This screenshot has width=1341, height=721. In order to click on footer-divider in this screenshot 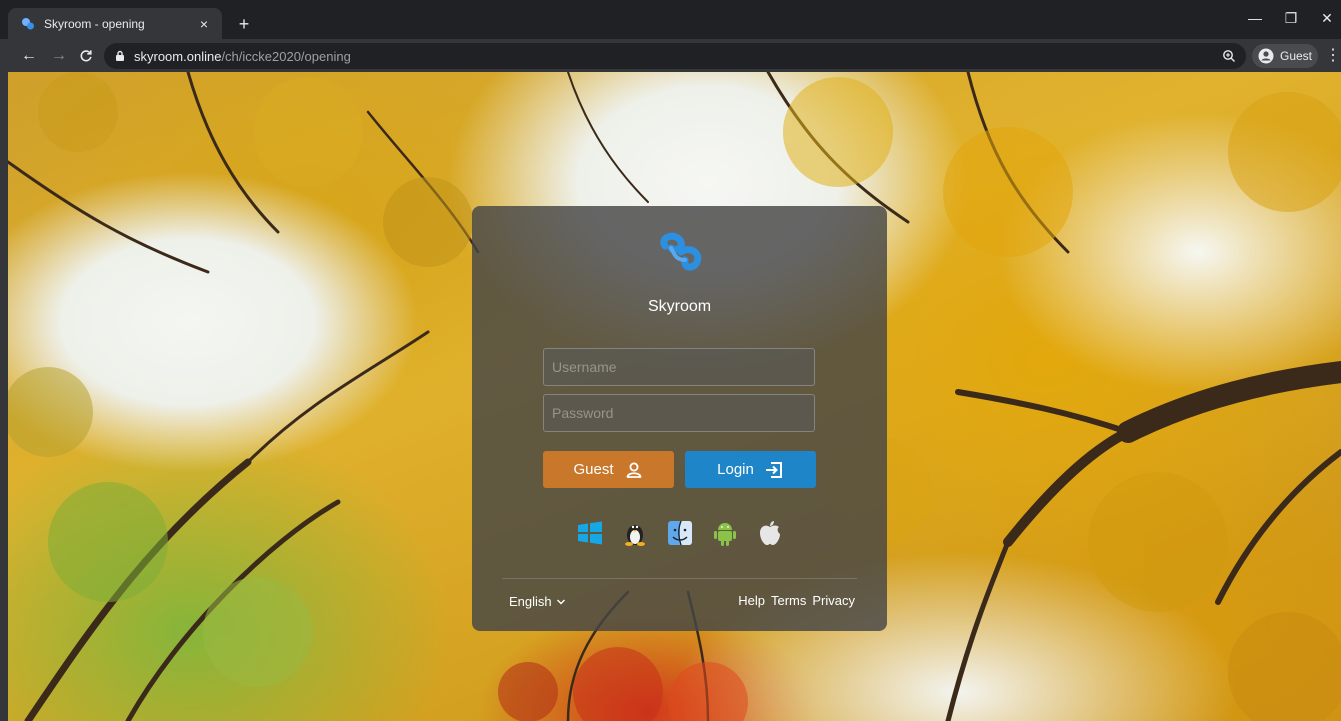, I will do `click(679, 578)`.